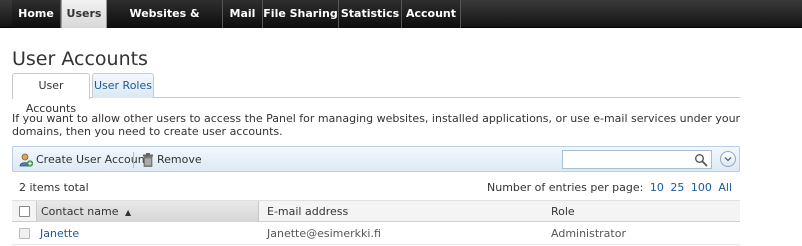 The height and width of the screenshot is (246, 802). What do you see at coordinates (307, 211) in the screenshot?
I see `column-header-email: E-mail address` at bounding box center [307, 211].